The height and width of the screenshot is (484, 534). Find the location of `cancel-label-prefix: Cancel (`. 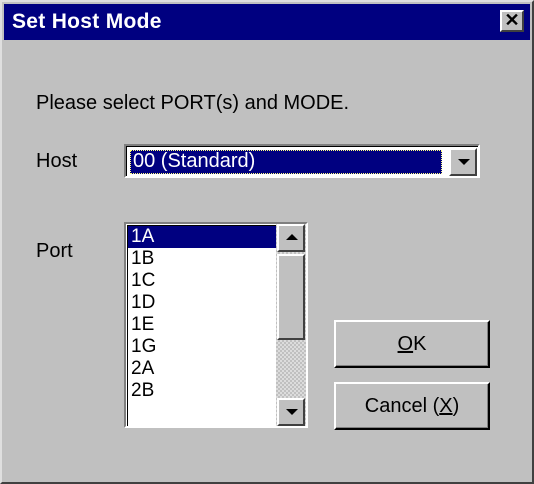

cancel-label-prefix: Cancel ( is located at coordinates (402, 406).